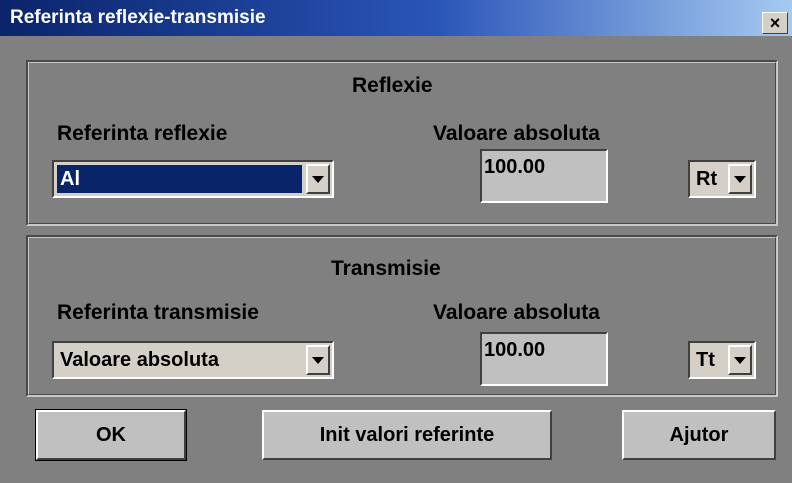 The width and height of the screenshot is (792, 483). I want to click on window-title: Referinta reflexie-transmisie, so click(138, 17).